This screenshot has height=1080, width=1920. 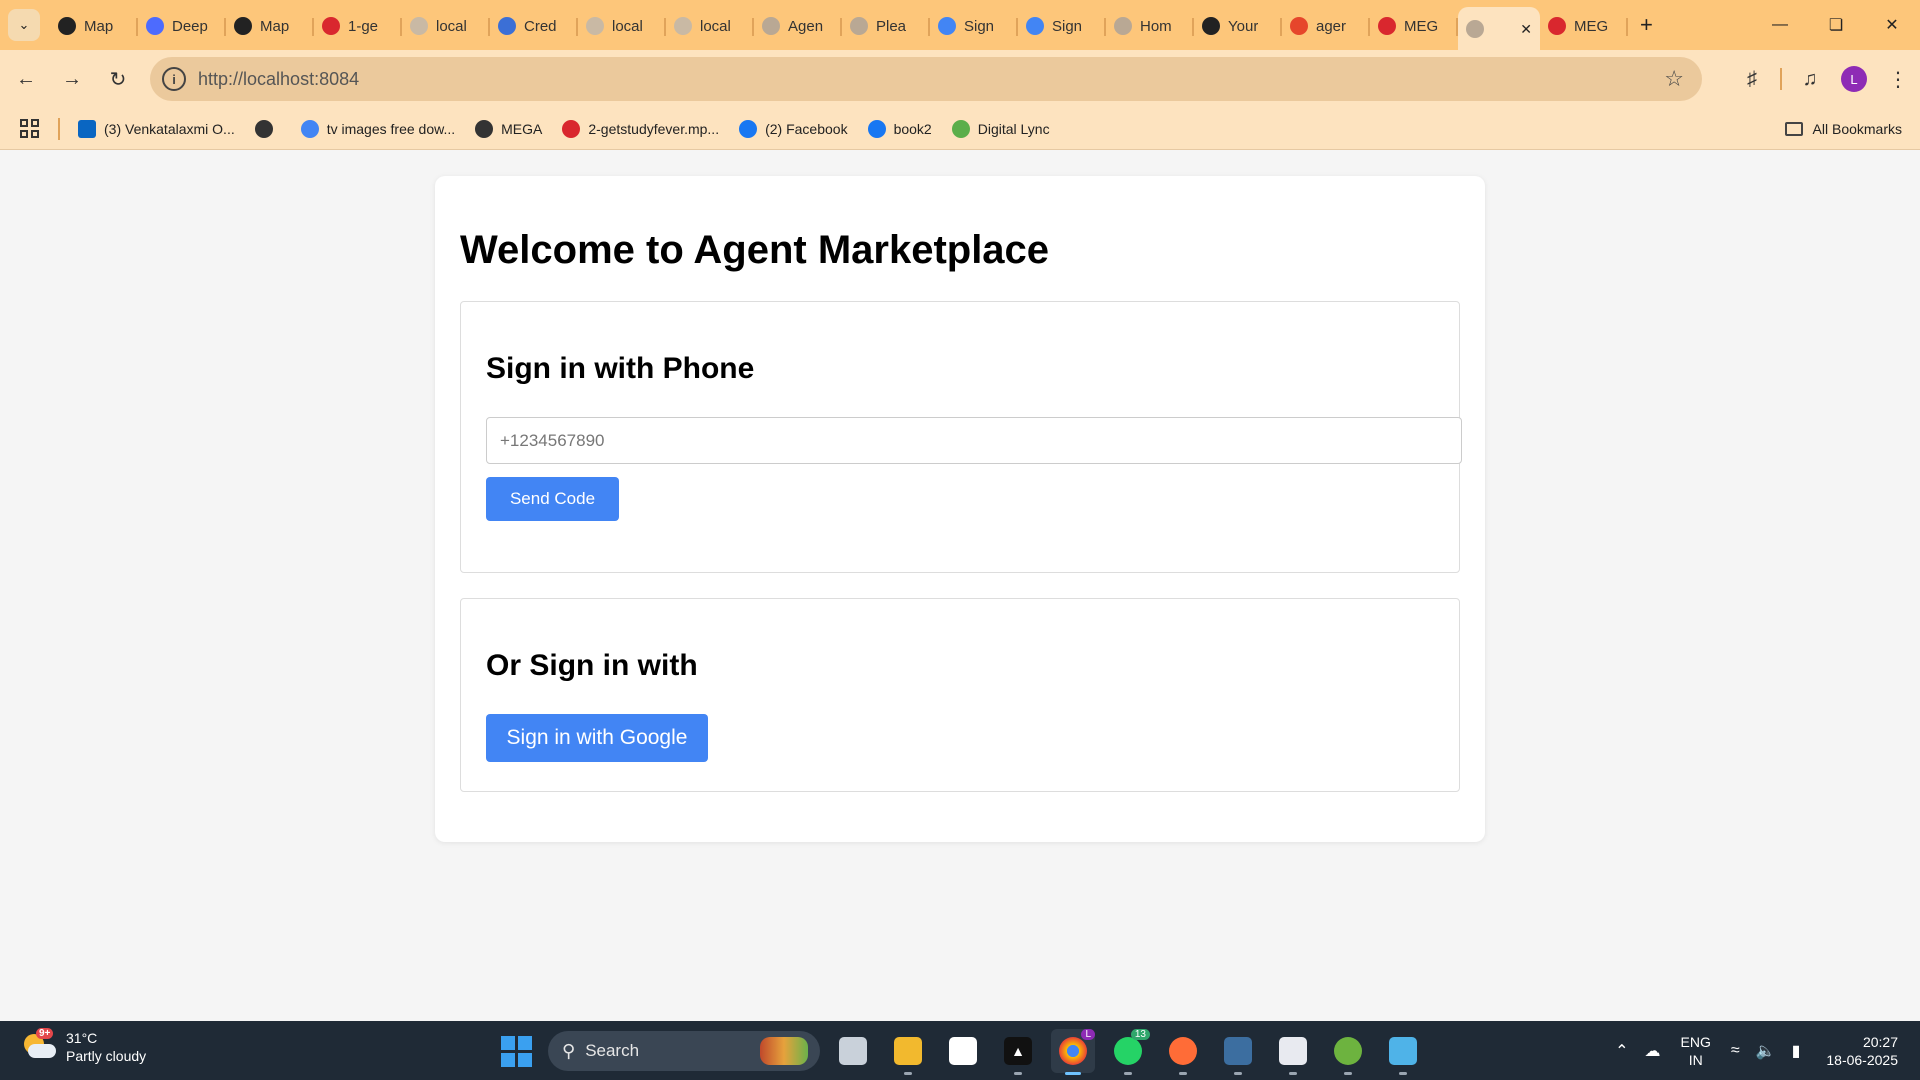 What do you see at coordinates (106, 1056) in the screenshot?
I see `weather-condition: Partly cloudy` at bounding box center [106, 1056].